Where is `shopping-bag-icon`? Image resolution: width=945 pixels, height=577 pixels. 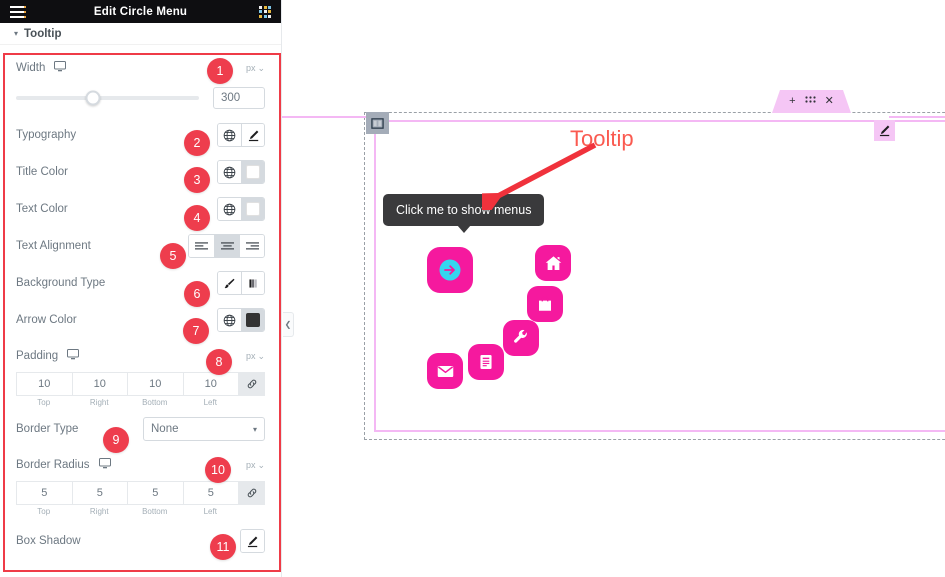
shopping-bag-icon is located at coordinates (545, 303).